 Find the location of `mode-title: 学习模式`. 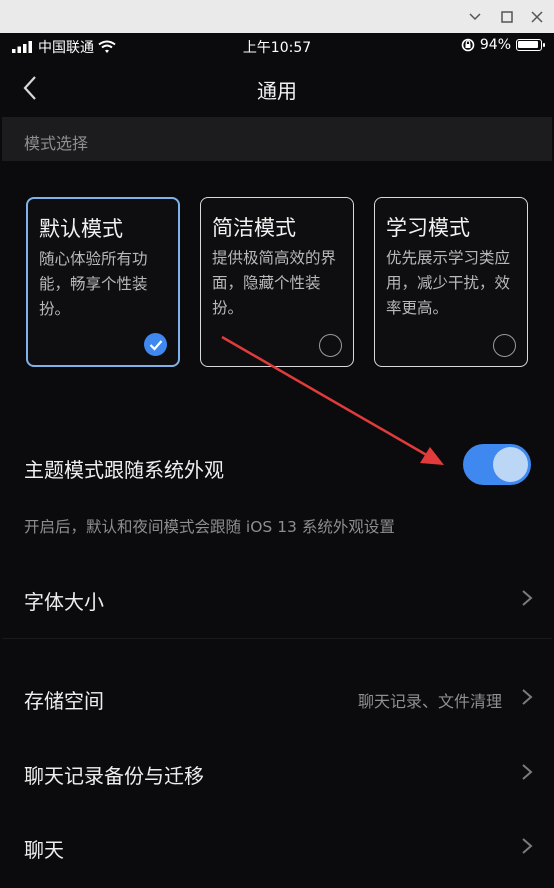

mode-title: 学习模式 is located at coordinates (428, 228).